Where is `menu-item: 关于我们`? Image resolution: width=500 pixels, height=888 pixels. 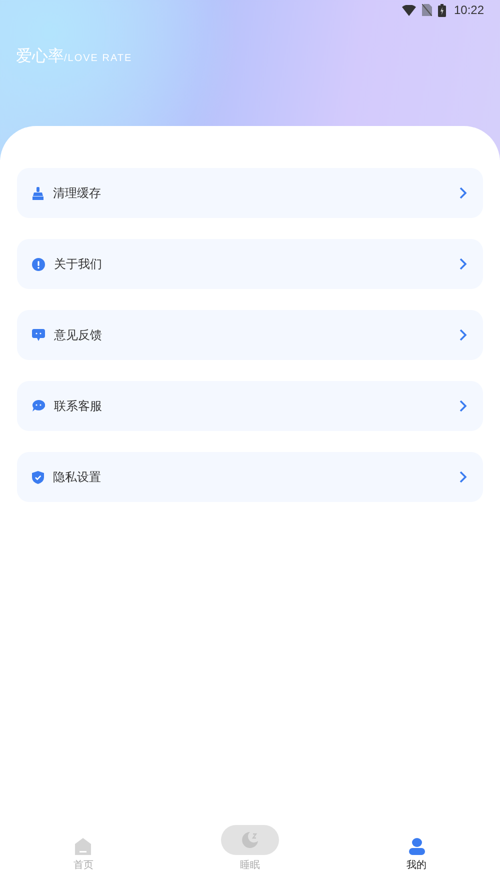
menu-item: 关于我们 is located at coordinates (250, 264).